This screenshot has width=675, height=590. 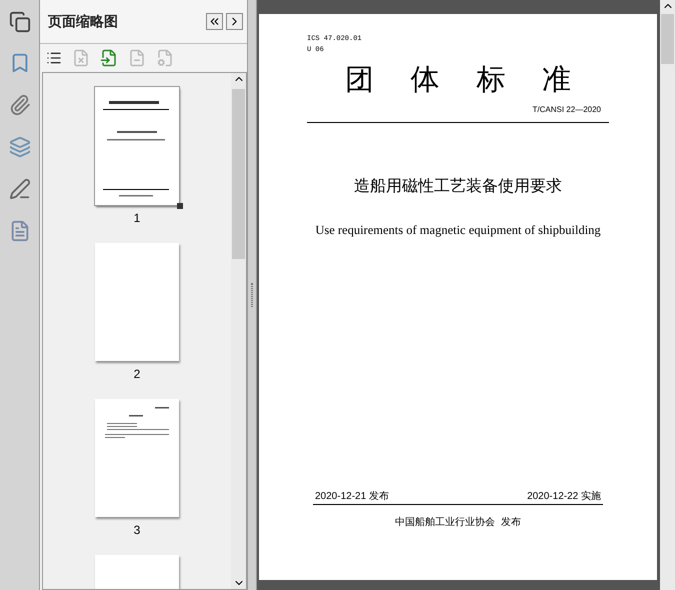 I want to click on next-button, so click(x=234, y=21).